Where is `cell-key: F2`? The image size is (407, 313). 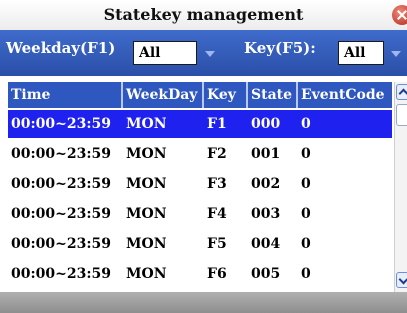
cell-key: F2 is located at coordinates (217, 154).